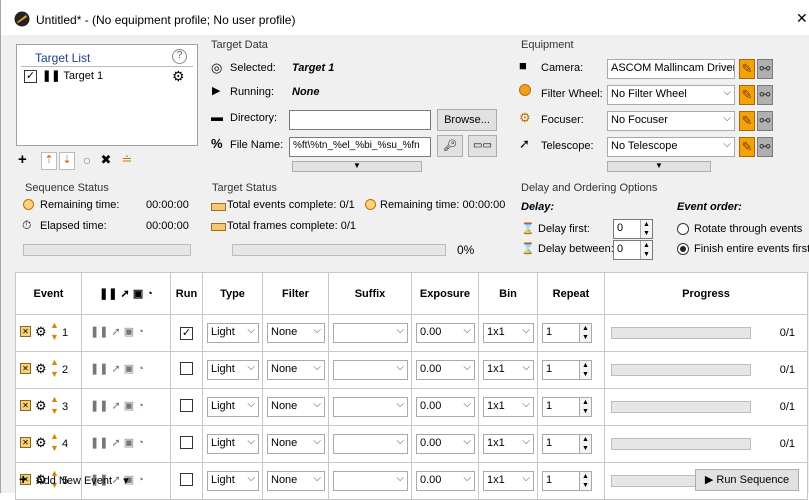 This screenshot has width=809, height=500. What do you see at coordinates (186, 293) in the screenshot?
I see `header-run: Run` at bounding box center [186, 293].